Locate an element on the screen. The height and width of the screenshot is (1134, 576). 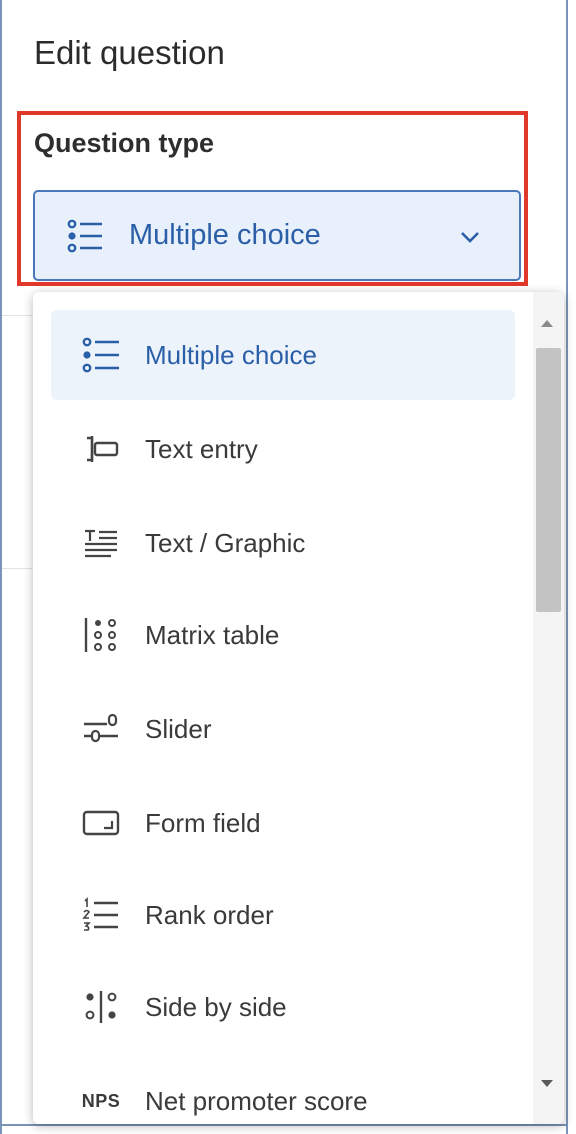
option-slider: Slider is located at coordinates (283, 729).